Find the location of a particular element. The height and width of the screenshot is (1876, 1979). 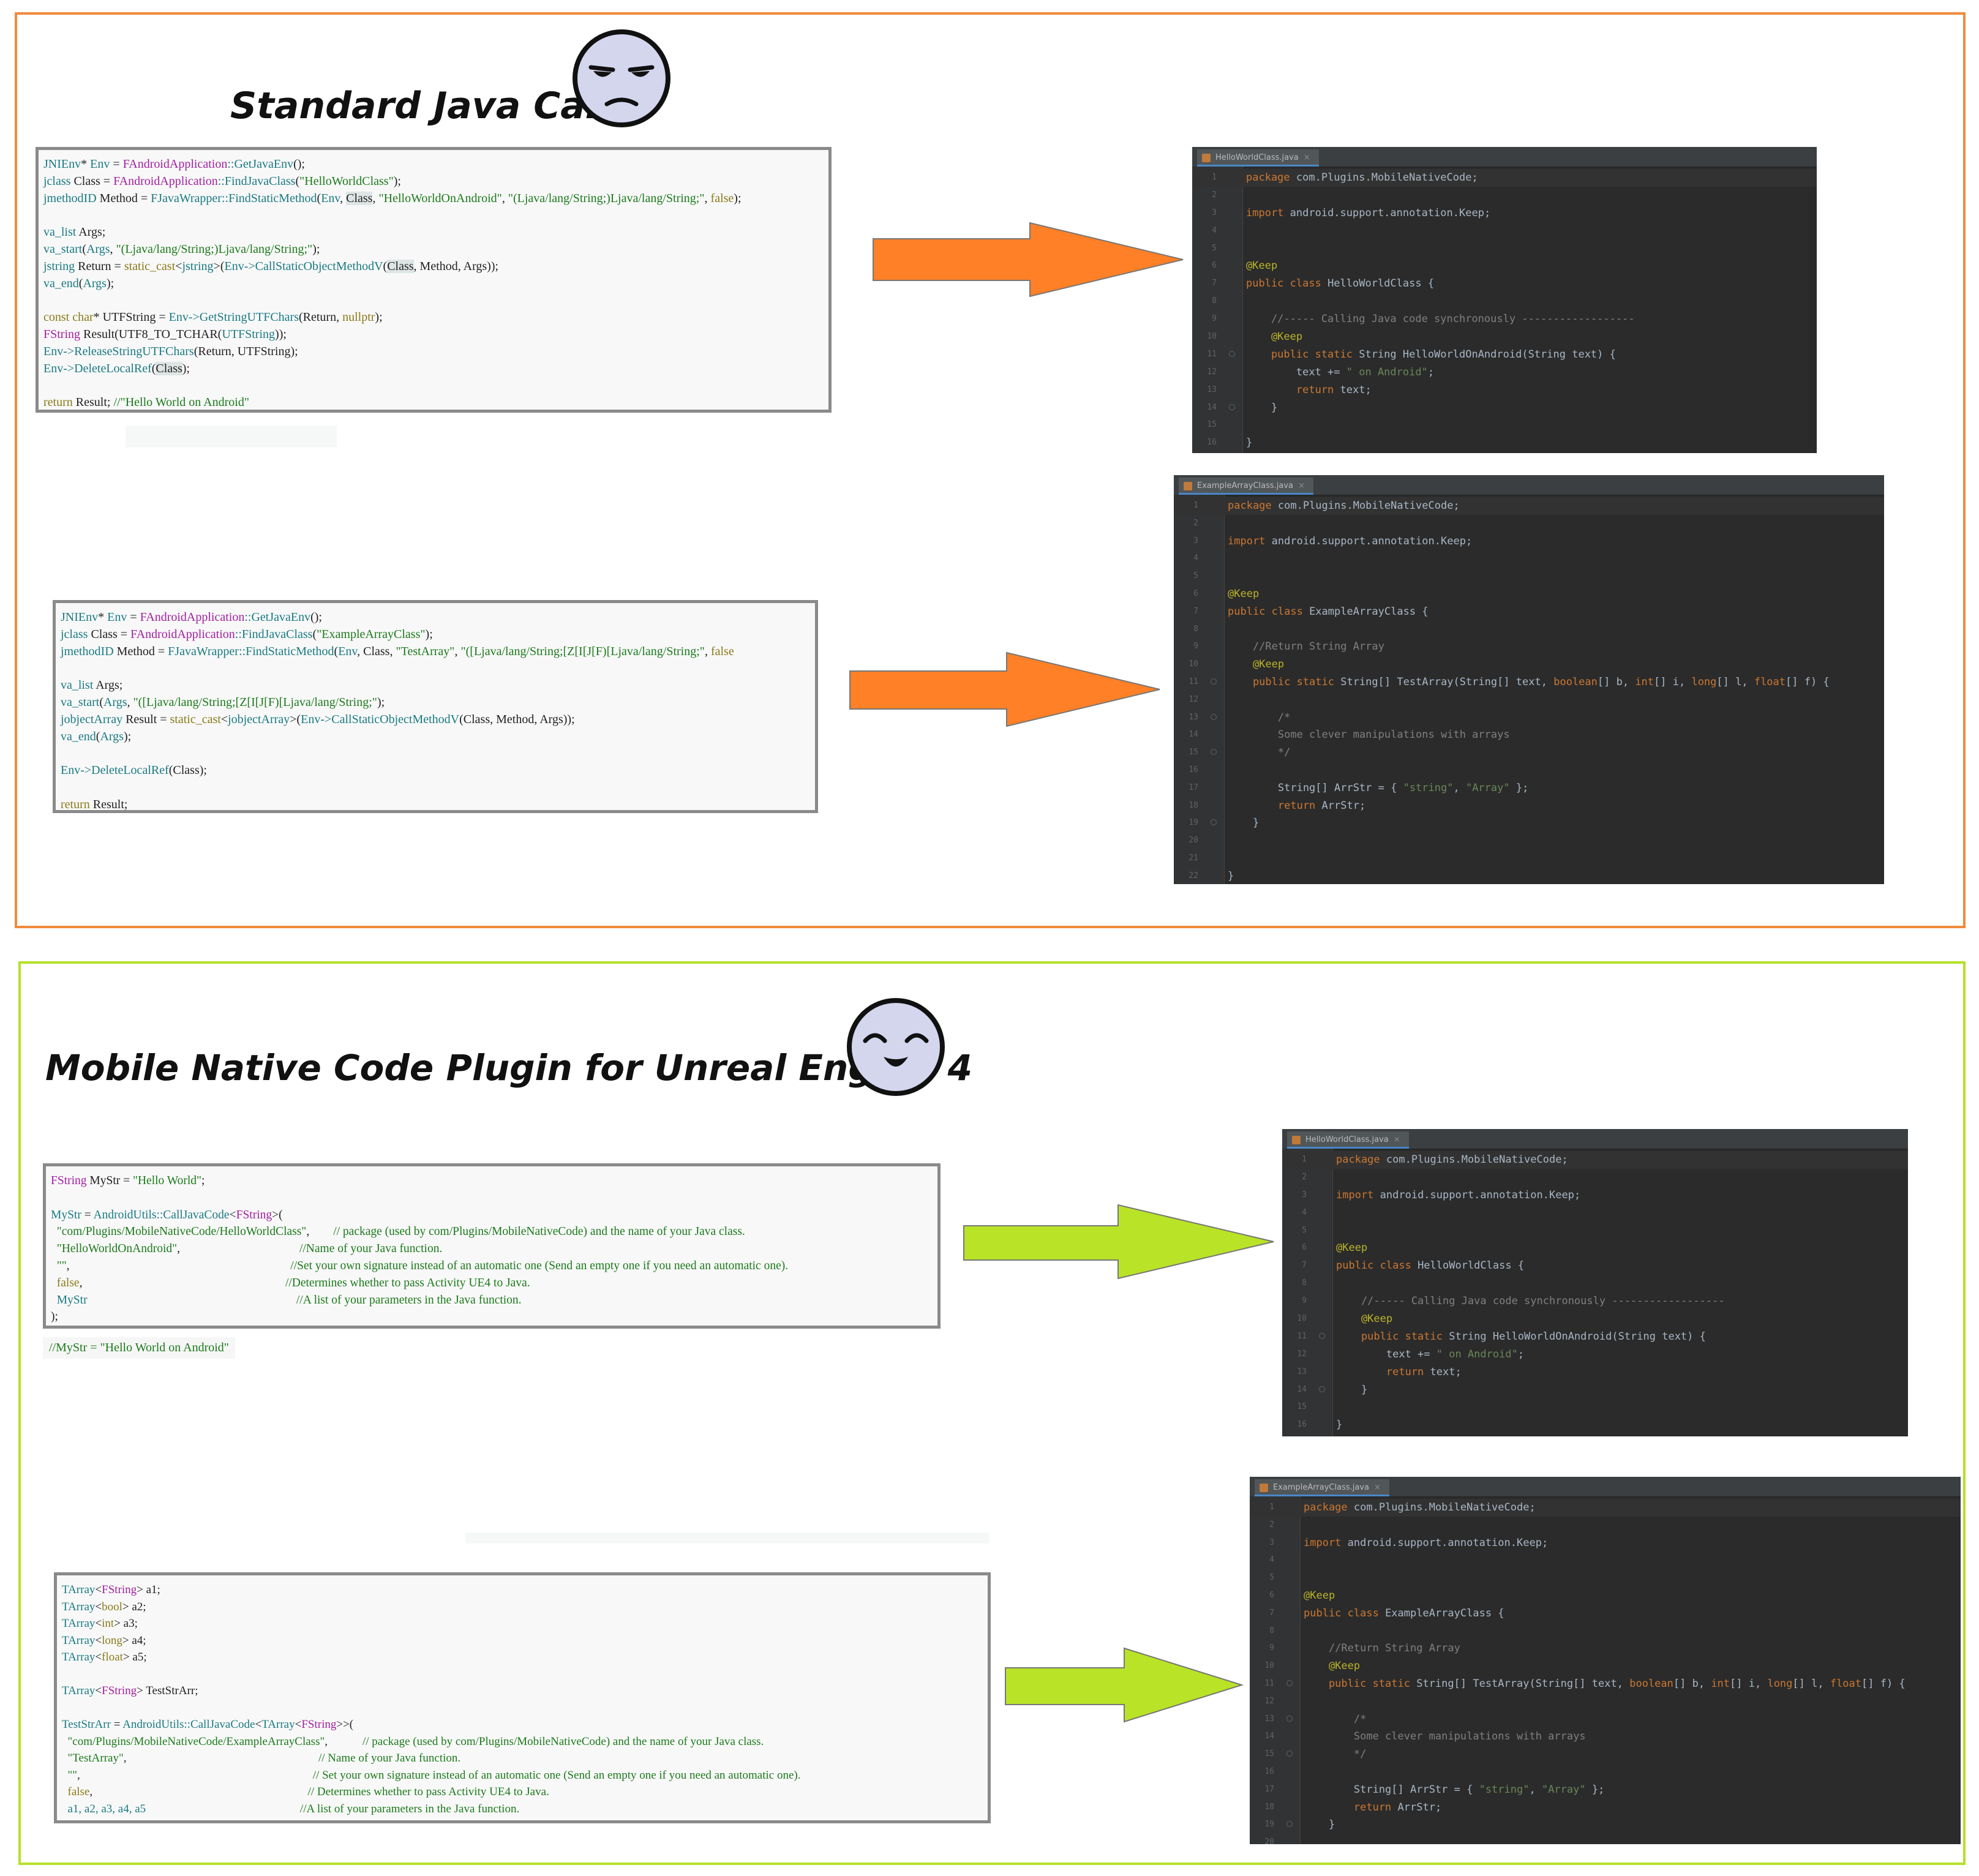

editor-line: 10 @Keep is located at coordinates (1504, 337).